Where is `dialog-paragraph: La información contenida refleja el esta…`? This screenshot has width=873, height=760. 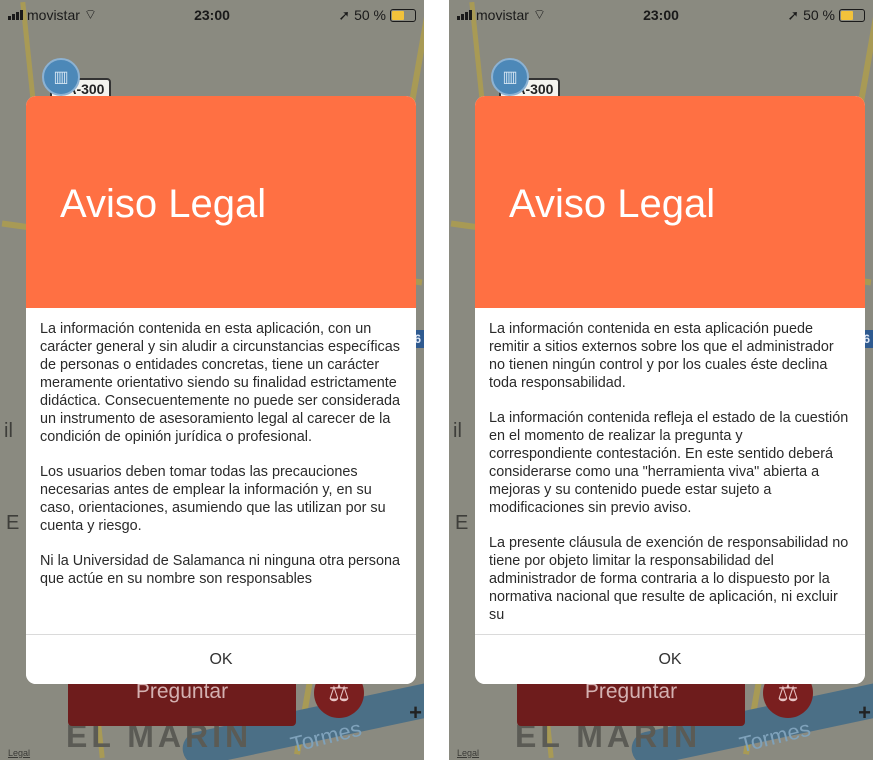
dialog-paragraph: La información contenida refleja el esta… is located at coordinates (669, 463).